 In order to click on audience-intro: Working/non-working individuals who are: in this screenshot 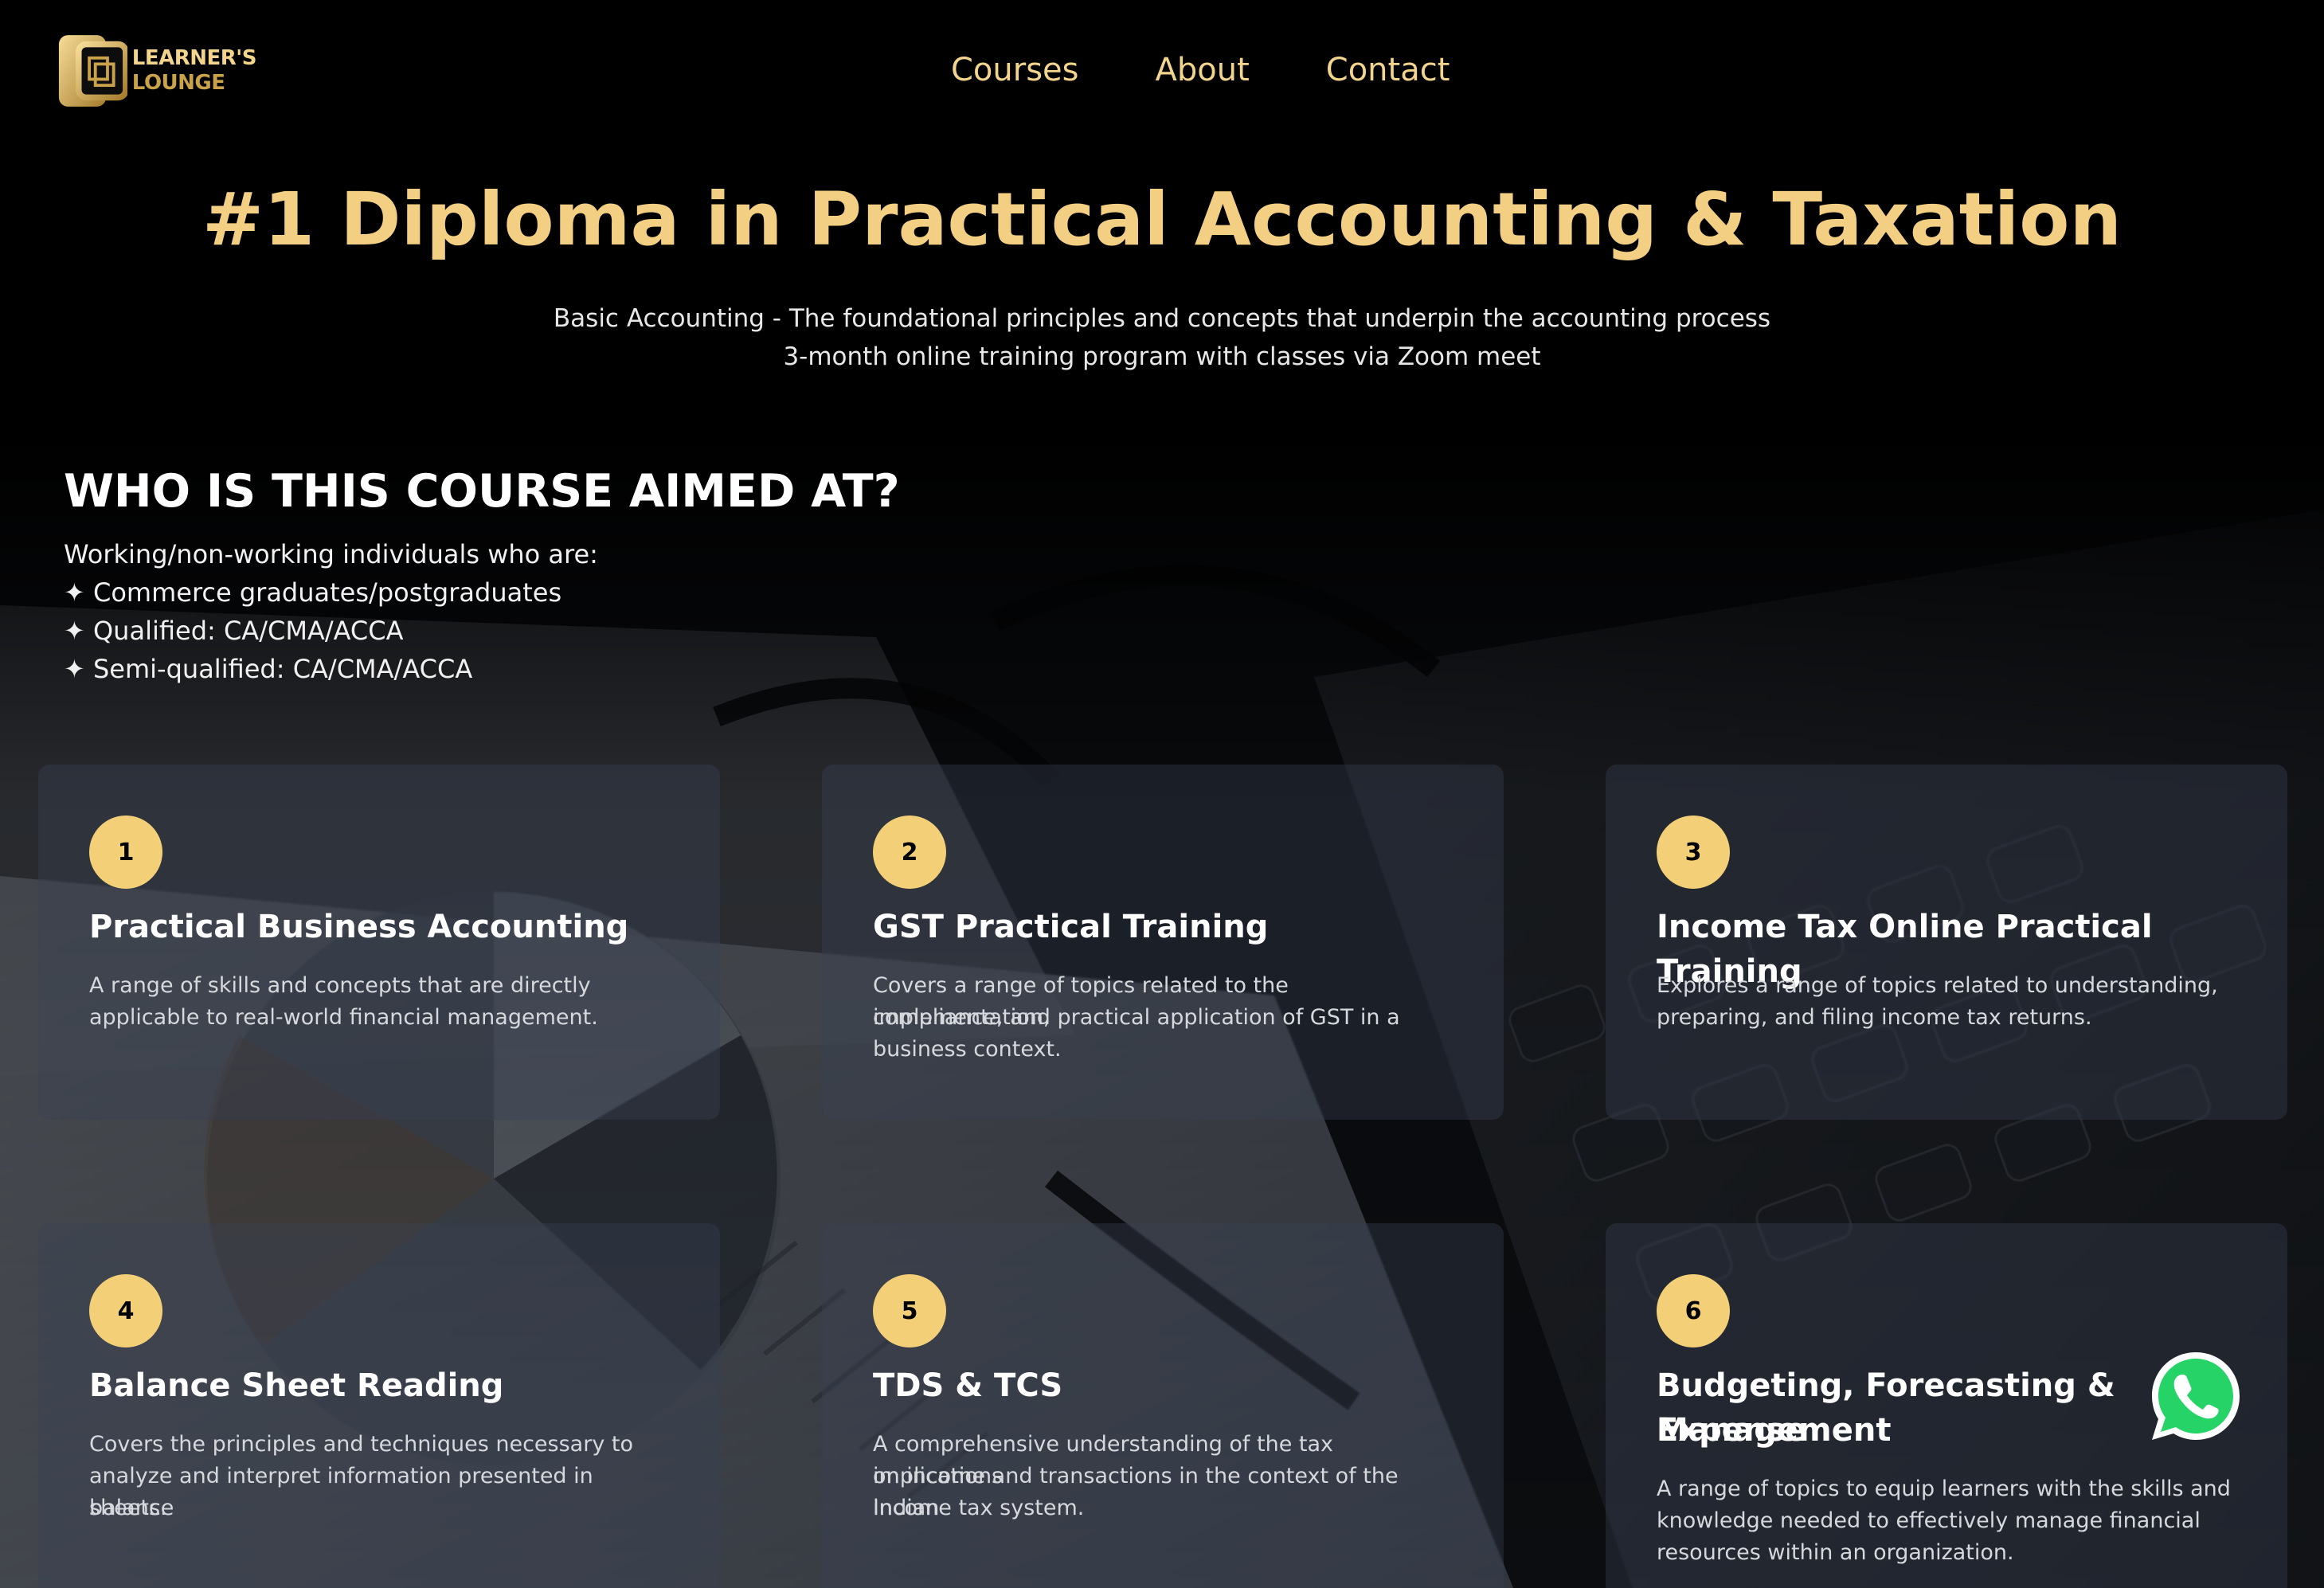, I will do `click(331, 554)`.